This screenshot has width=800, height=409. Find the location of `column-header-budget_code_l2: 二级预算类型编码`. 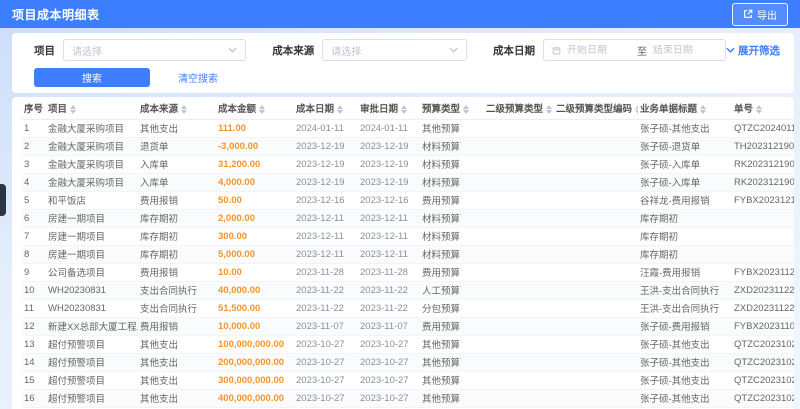

column-header-budget_code_l2: 二级预算类型编码 is located at coordinates (596, 108).